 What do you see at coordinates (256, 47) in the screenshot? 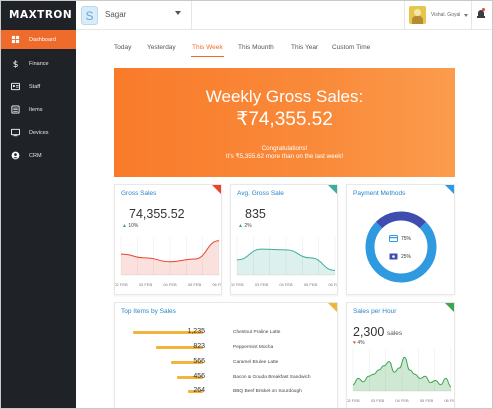
I see `tab-this-month: This Mounth` at bounding box center [256, 47].